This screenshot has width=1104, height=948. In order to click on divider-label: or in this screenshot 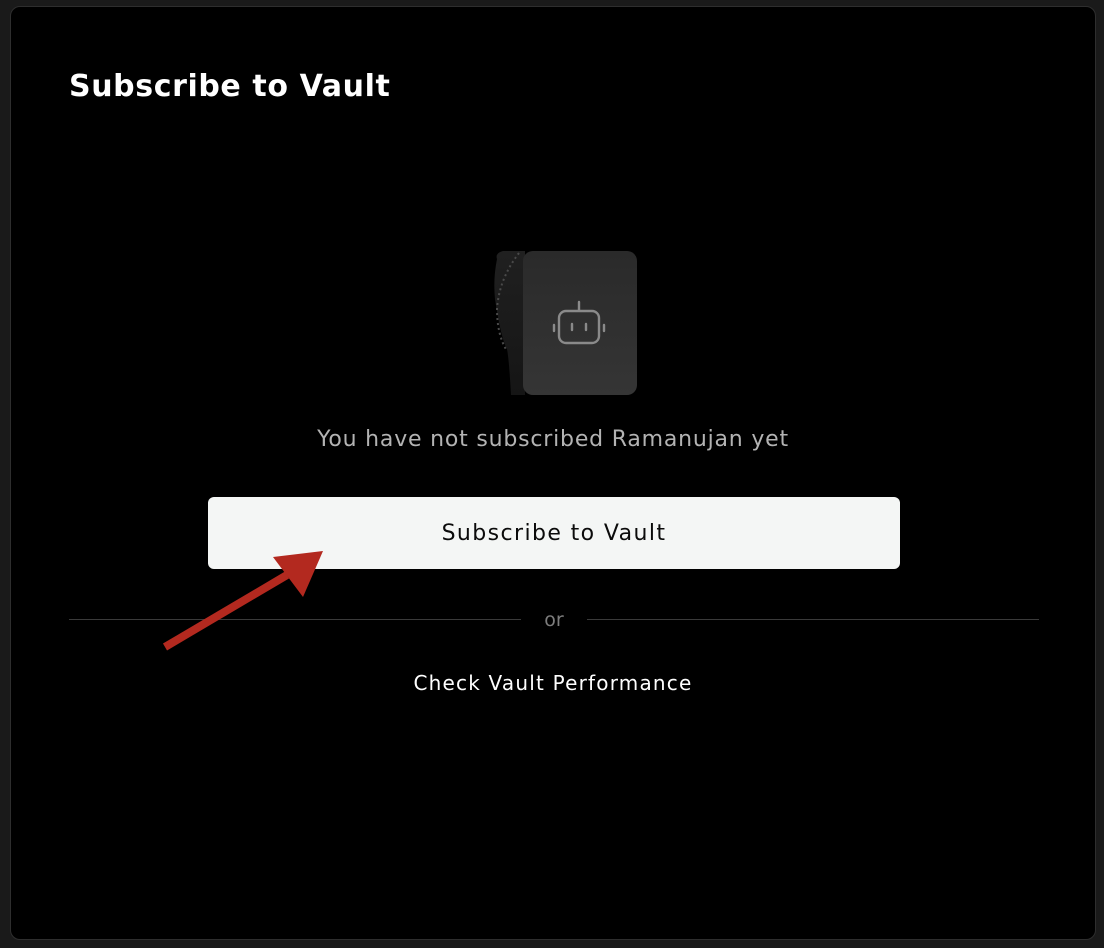, I will do `click(554, 620)`.